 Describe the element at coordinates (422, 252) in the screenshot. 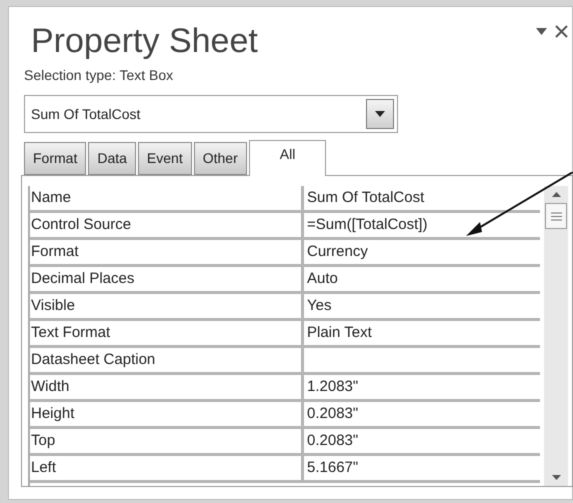

I see `property-value: Currency` at that location.